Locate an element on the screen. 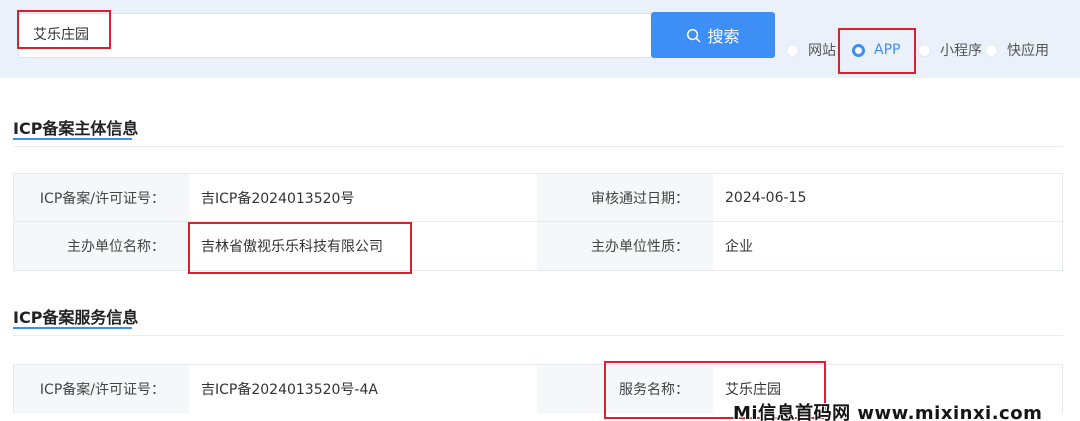 The image size is (1080, 421). search-button: 搜索 is located at coordinates (713, 35).